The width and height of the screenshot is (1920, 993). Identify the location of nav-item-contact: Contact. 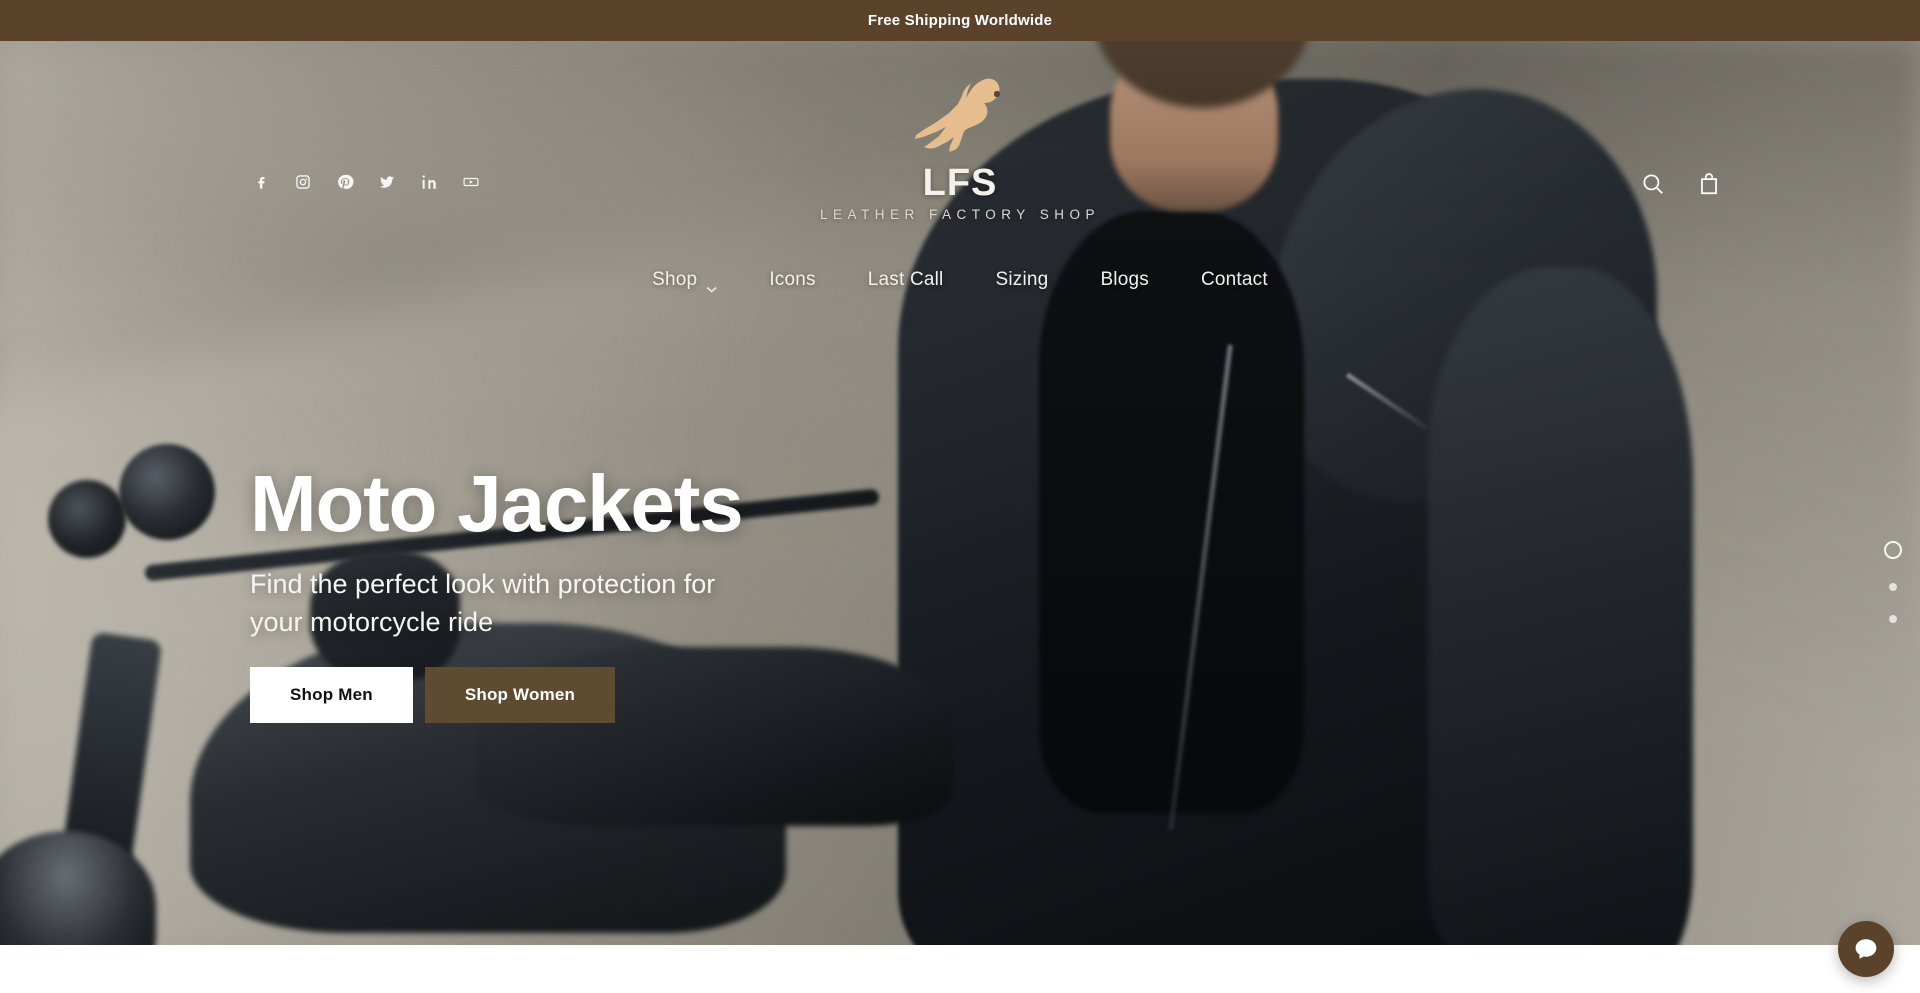
(1234, 280).